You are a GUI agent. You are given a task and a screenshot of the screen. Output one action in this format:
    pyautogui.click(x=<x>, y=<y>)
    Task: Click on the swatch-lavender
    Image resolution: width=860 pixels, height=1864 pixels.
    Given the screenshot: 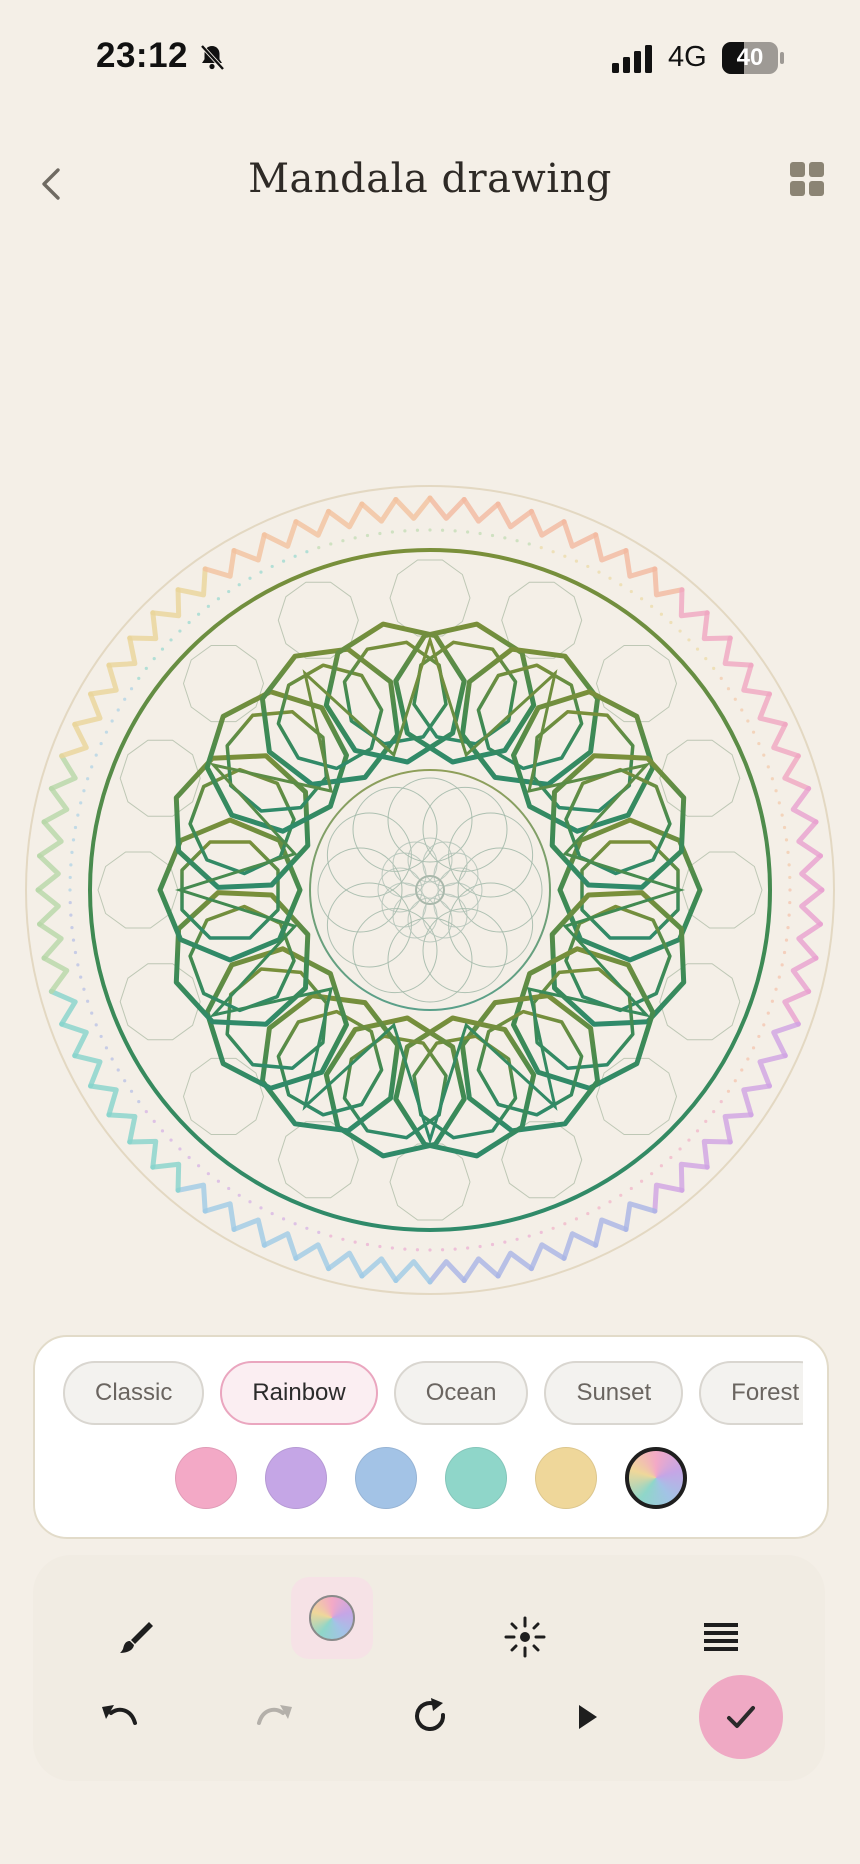 What is the action you would take?
    pyautogui.click(x=296, y=1478)
    